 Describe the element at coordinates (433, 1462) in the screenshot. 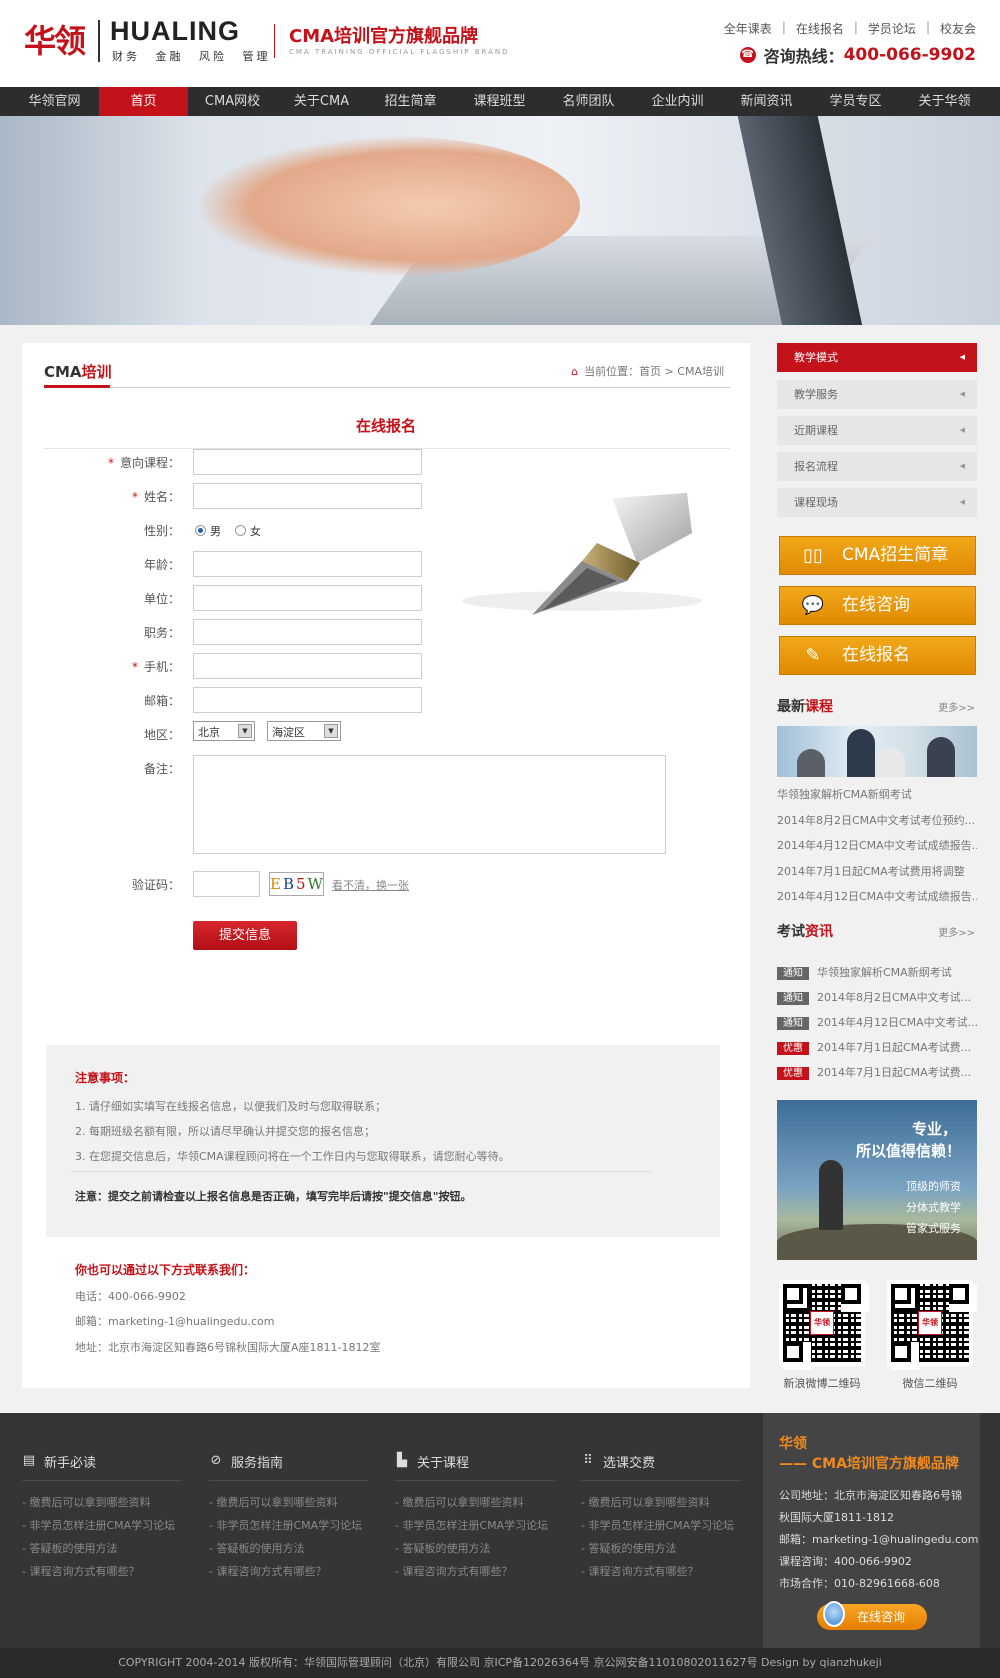

I see `footer-col-title: ▙ 关于课程` at that location.